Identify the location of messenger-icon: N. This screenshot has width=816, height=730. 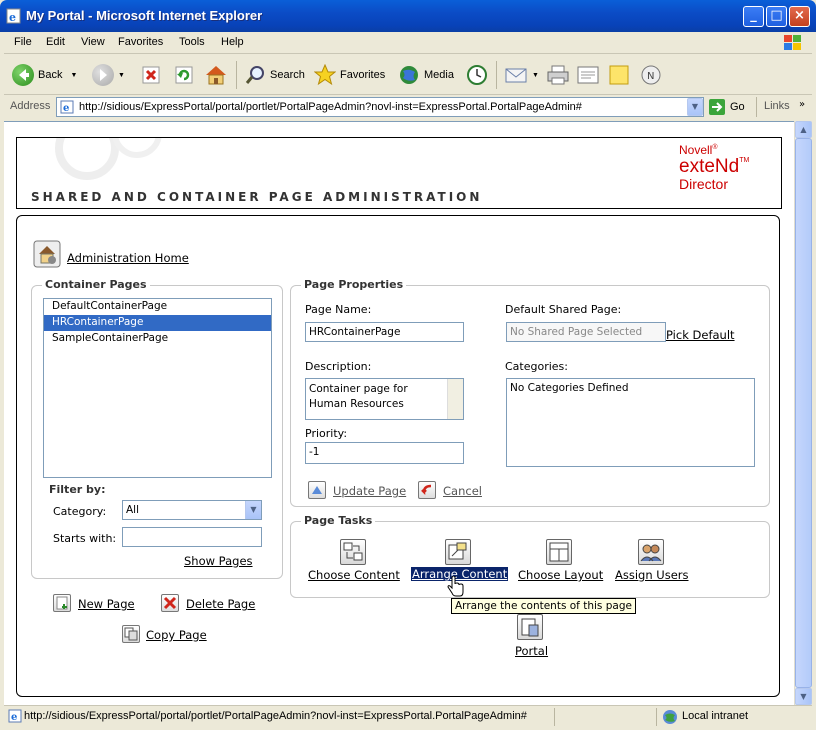
(651, 75).